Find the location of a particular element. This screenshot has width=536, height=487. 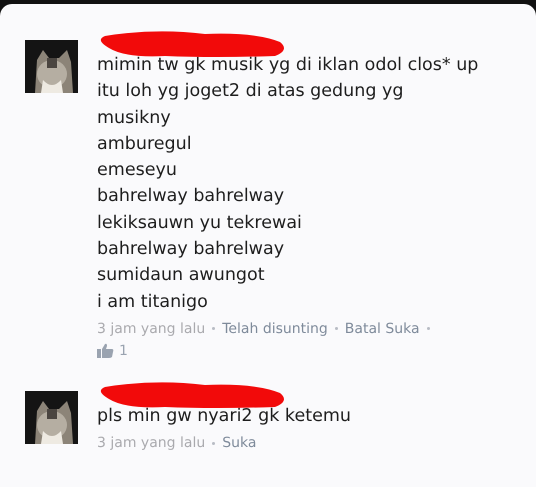

comment-text: i am titanigo is located at coordinates (153, 302).